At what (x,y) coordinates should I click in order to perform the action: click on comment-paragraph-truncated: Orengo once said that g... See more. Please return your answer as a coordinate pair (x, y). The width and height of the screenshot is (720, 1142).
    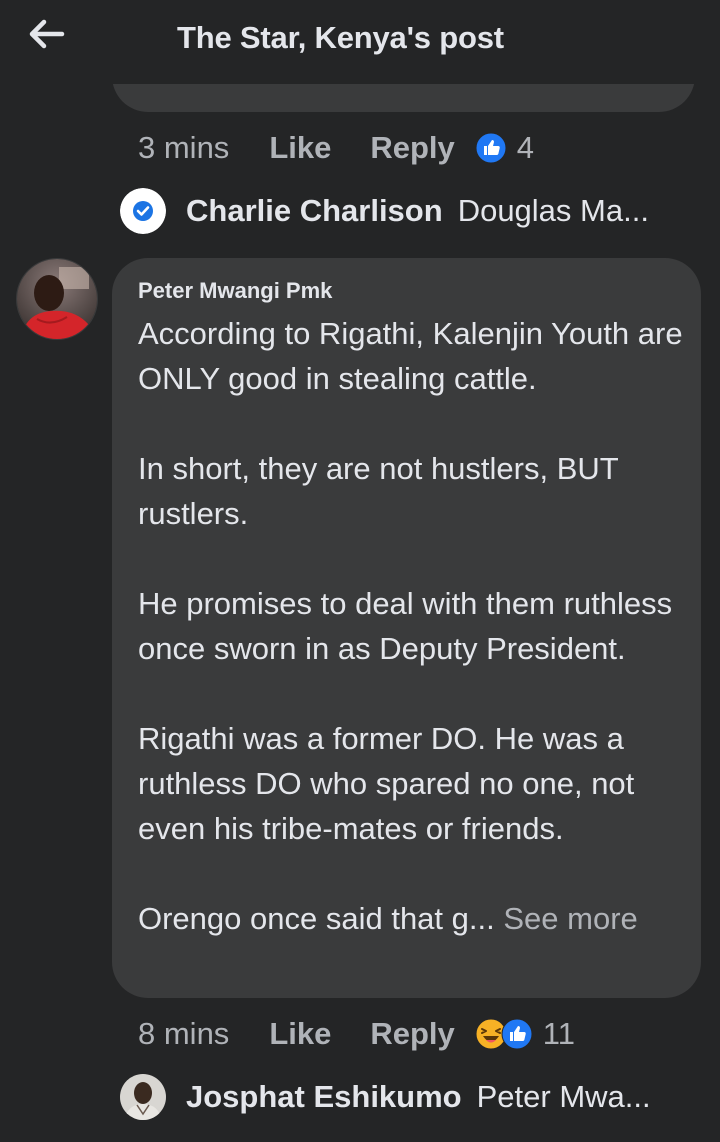
    Looking at the image, I should click on (412, 918).